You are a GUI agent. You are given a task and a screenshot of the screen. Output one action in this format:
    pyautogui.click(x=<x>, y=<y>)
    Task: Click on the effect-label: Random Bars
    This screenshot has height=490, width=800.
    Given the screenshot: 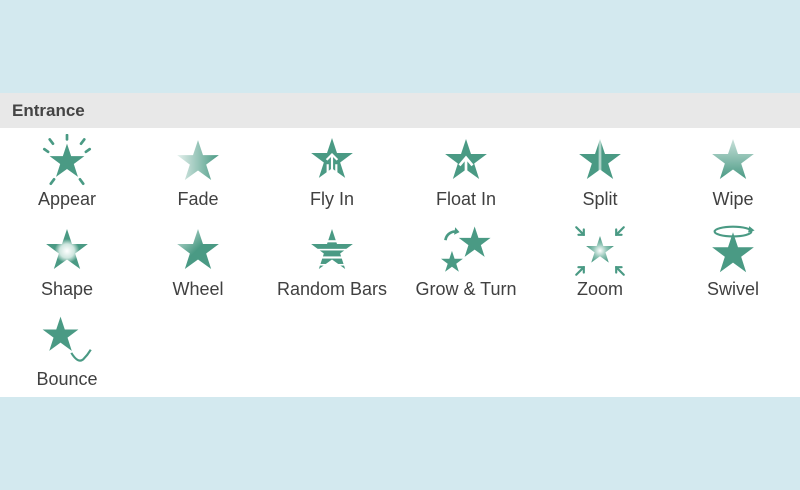 What is the action you would take?
    pyautogui.click(x=332, y=289)
    